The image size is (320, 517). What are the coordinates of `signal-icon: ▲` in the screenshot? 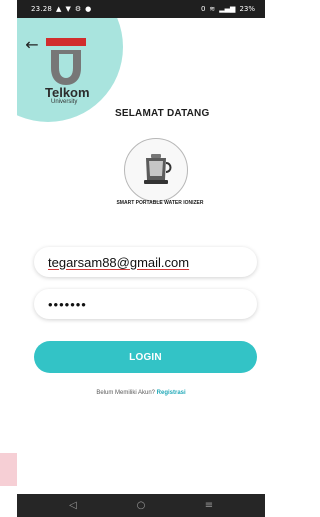 It's located at (59, 8).